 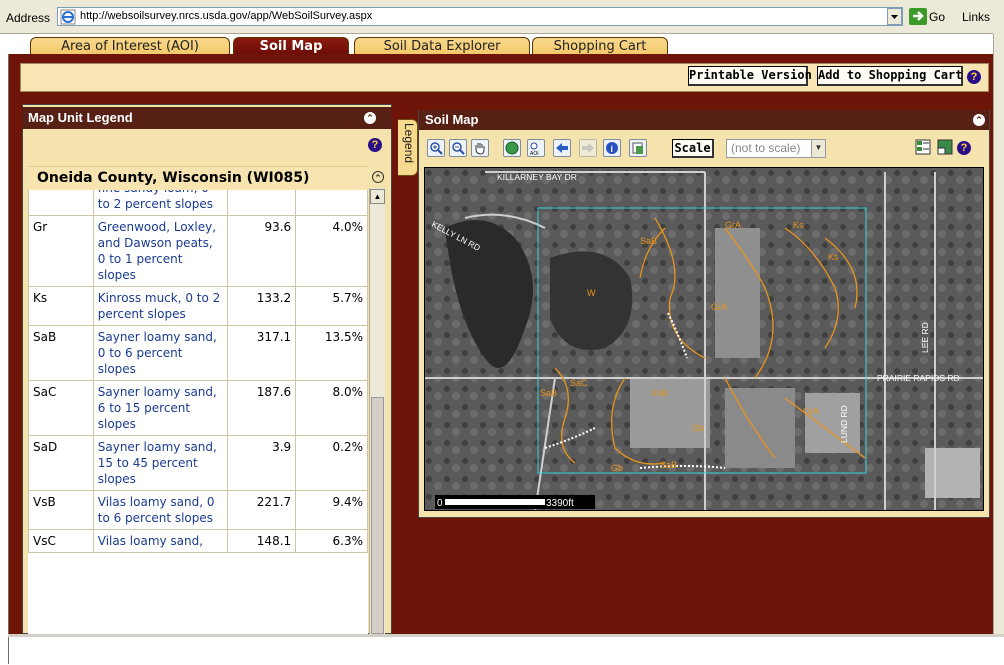 What do you see at coordinates (998, 334) in the screenshot?
I see `page-scrollbar` at bounding box center [998, 334].